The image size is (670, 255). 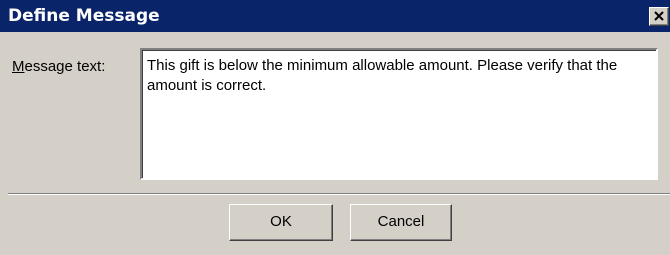 I want to click on title-bar: Define Message, so click(x=335, y=16).